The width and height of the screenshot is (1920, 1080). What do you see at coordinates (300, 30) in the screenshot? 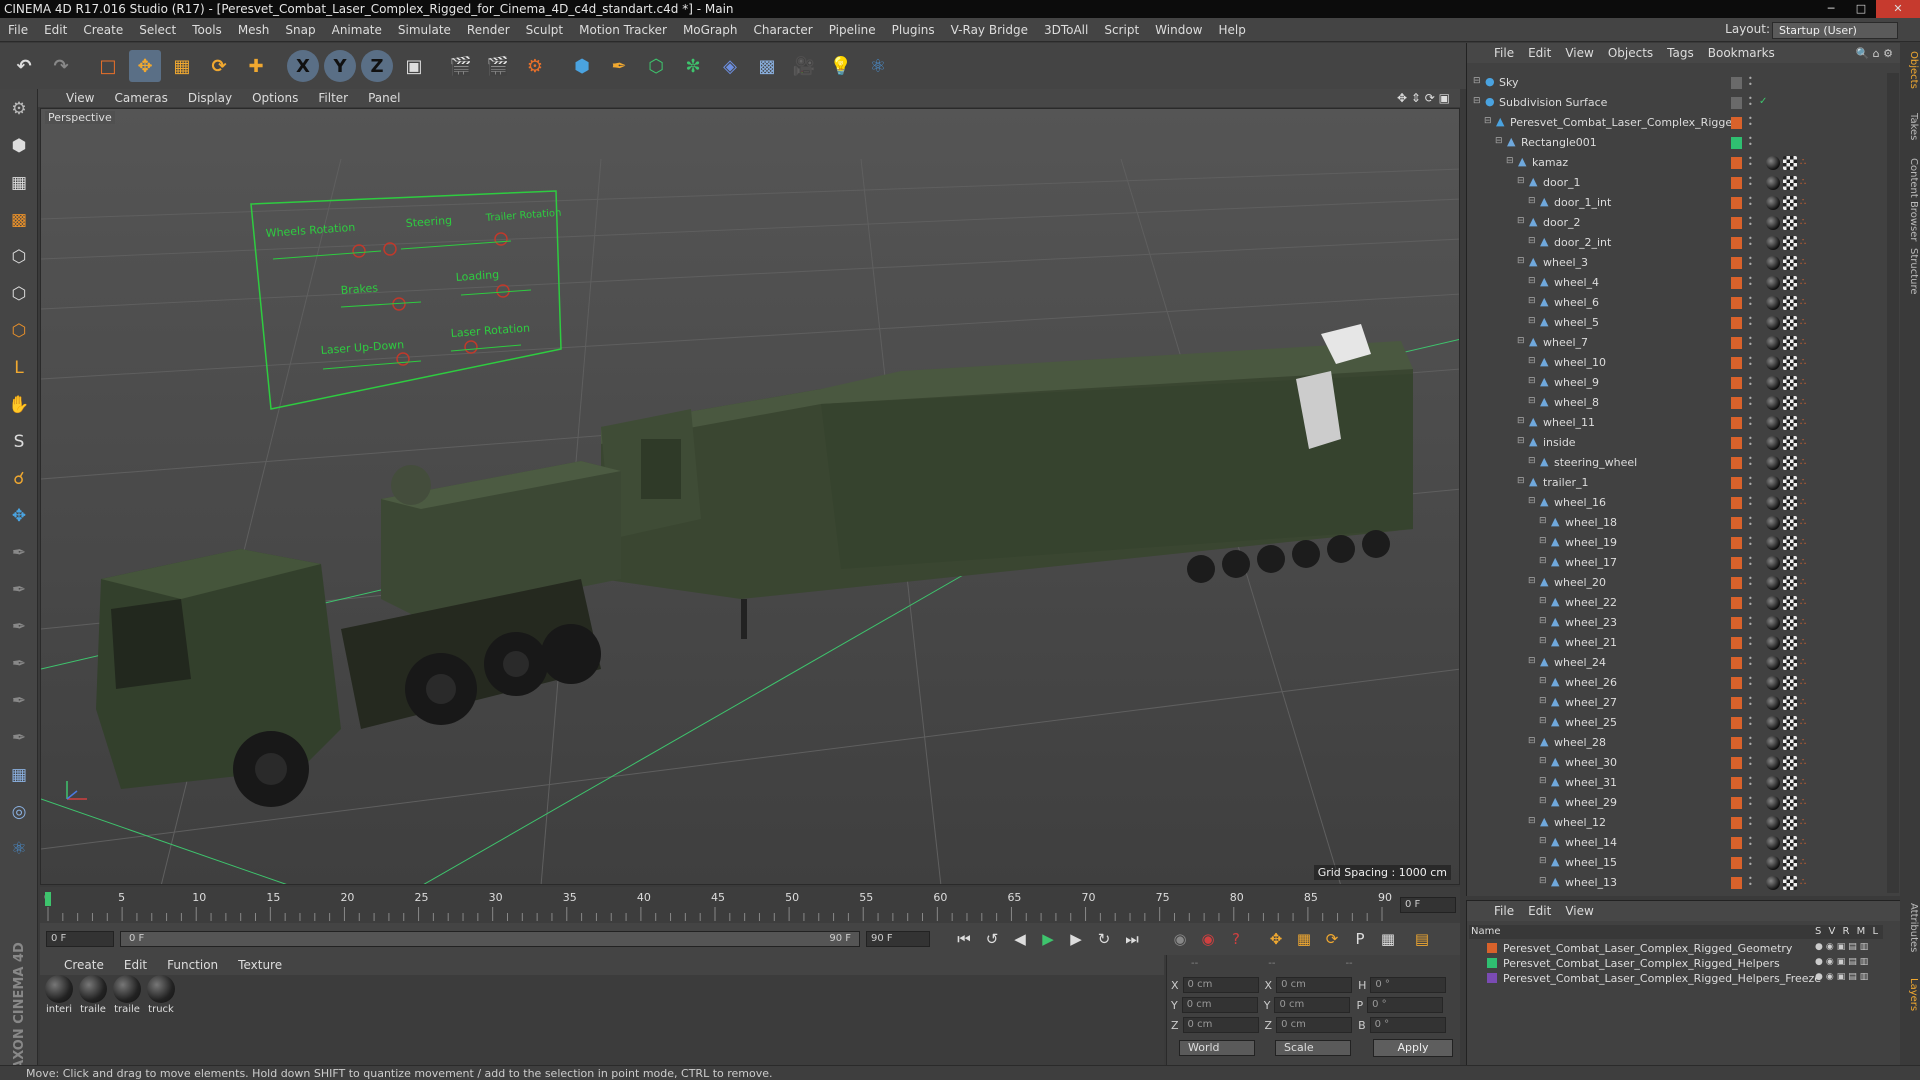
I see `menu-snap: Snap` at bounding box center [300, 30].